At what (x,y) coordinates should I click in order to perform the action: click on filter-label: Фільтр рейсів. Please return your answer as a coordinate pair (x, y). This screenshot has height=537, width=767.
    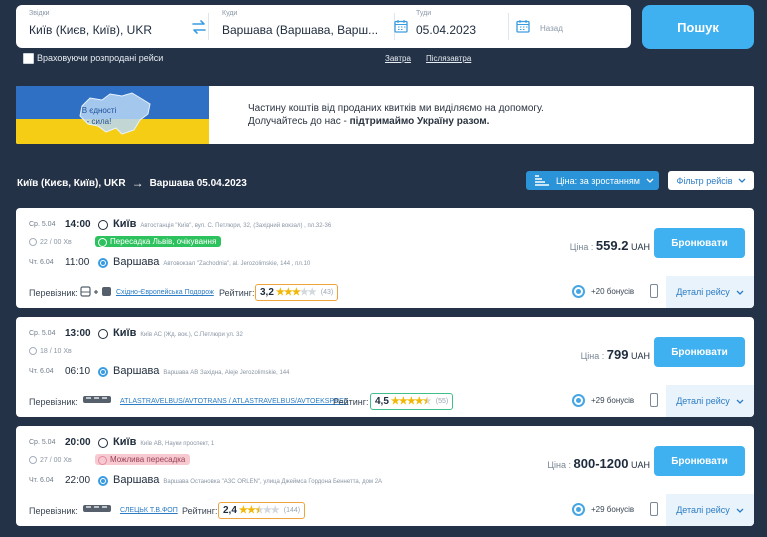
    Looking at the image, I should click on (704, 180).